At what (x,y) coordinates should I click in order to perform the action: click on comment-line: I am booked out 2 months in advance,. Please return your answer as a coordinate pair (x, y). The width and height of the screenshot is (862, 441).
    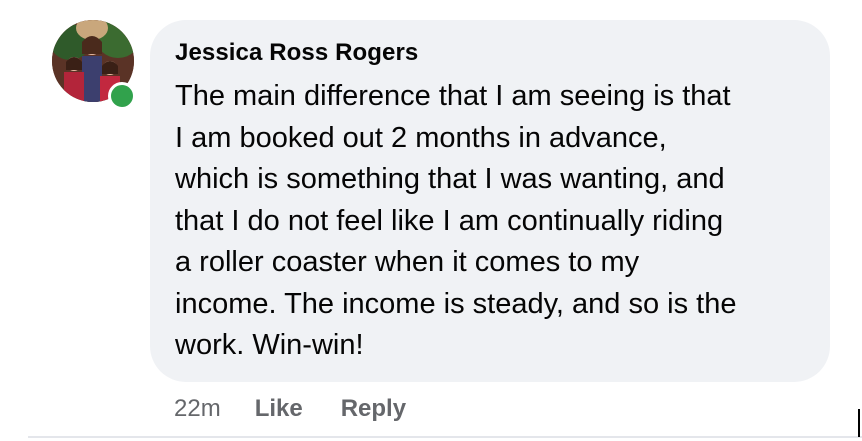
    Looking at the image, I should click on (421, 137).